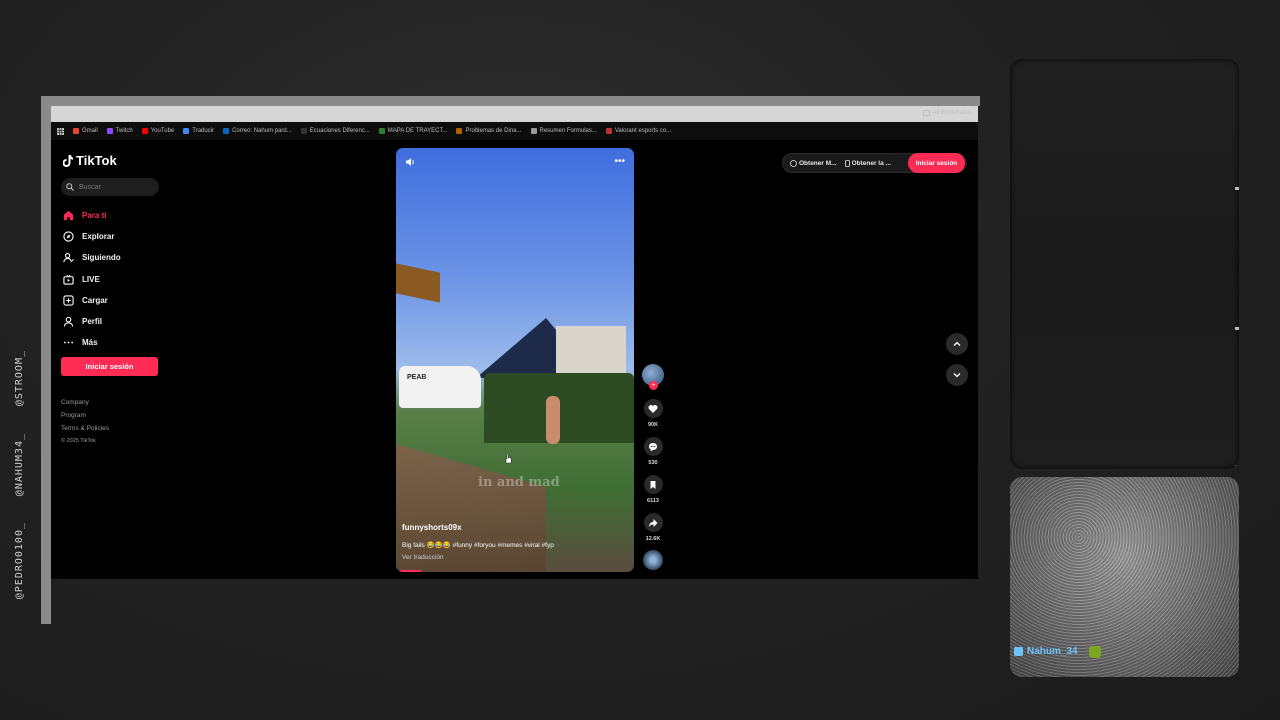 This screenshot has width=1280, height=720. Describe the element at coordinates (157, 131) in the screenshot. I see `bookmark-youtube: YouTube` at that location.